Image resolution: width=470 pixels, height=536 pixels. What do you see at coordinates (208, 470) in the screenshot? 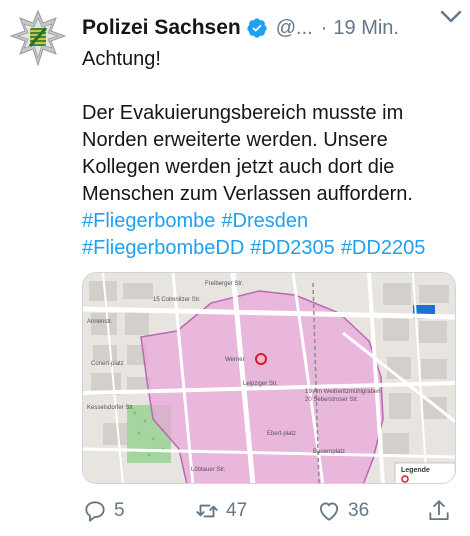
I see `map-label: Löbtauer Str.` at bounding box center [208, 470].